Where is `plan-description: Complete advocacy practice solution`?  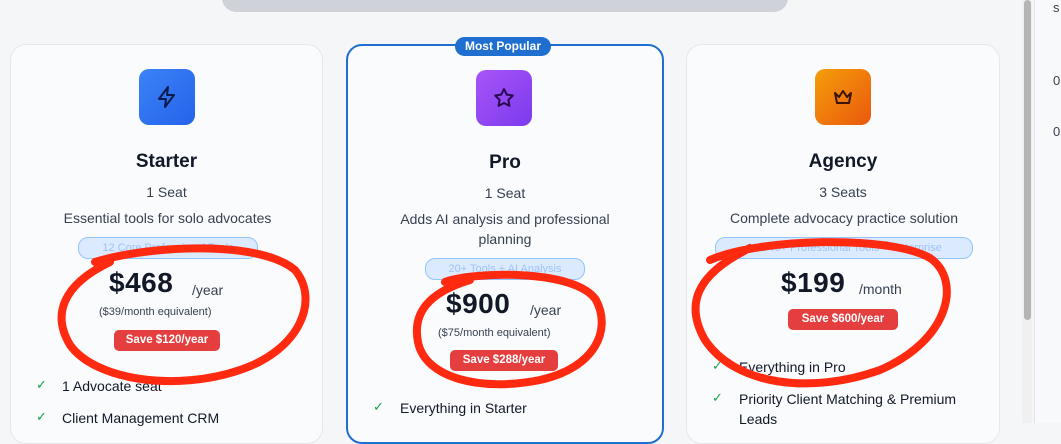
plan-description: Complete advocacy practice solution is located at coordinates (843, 218).